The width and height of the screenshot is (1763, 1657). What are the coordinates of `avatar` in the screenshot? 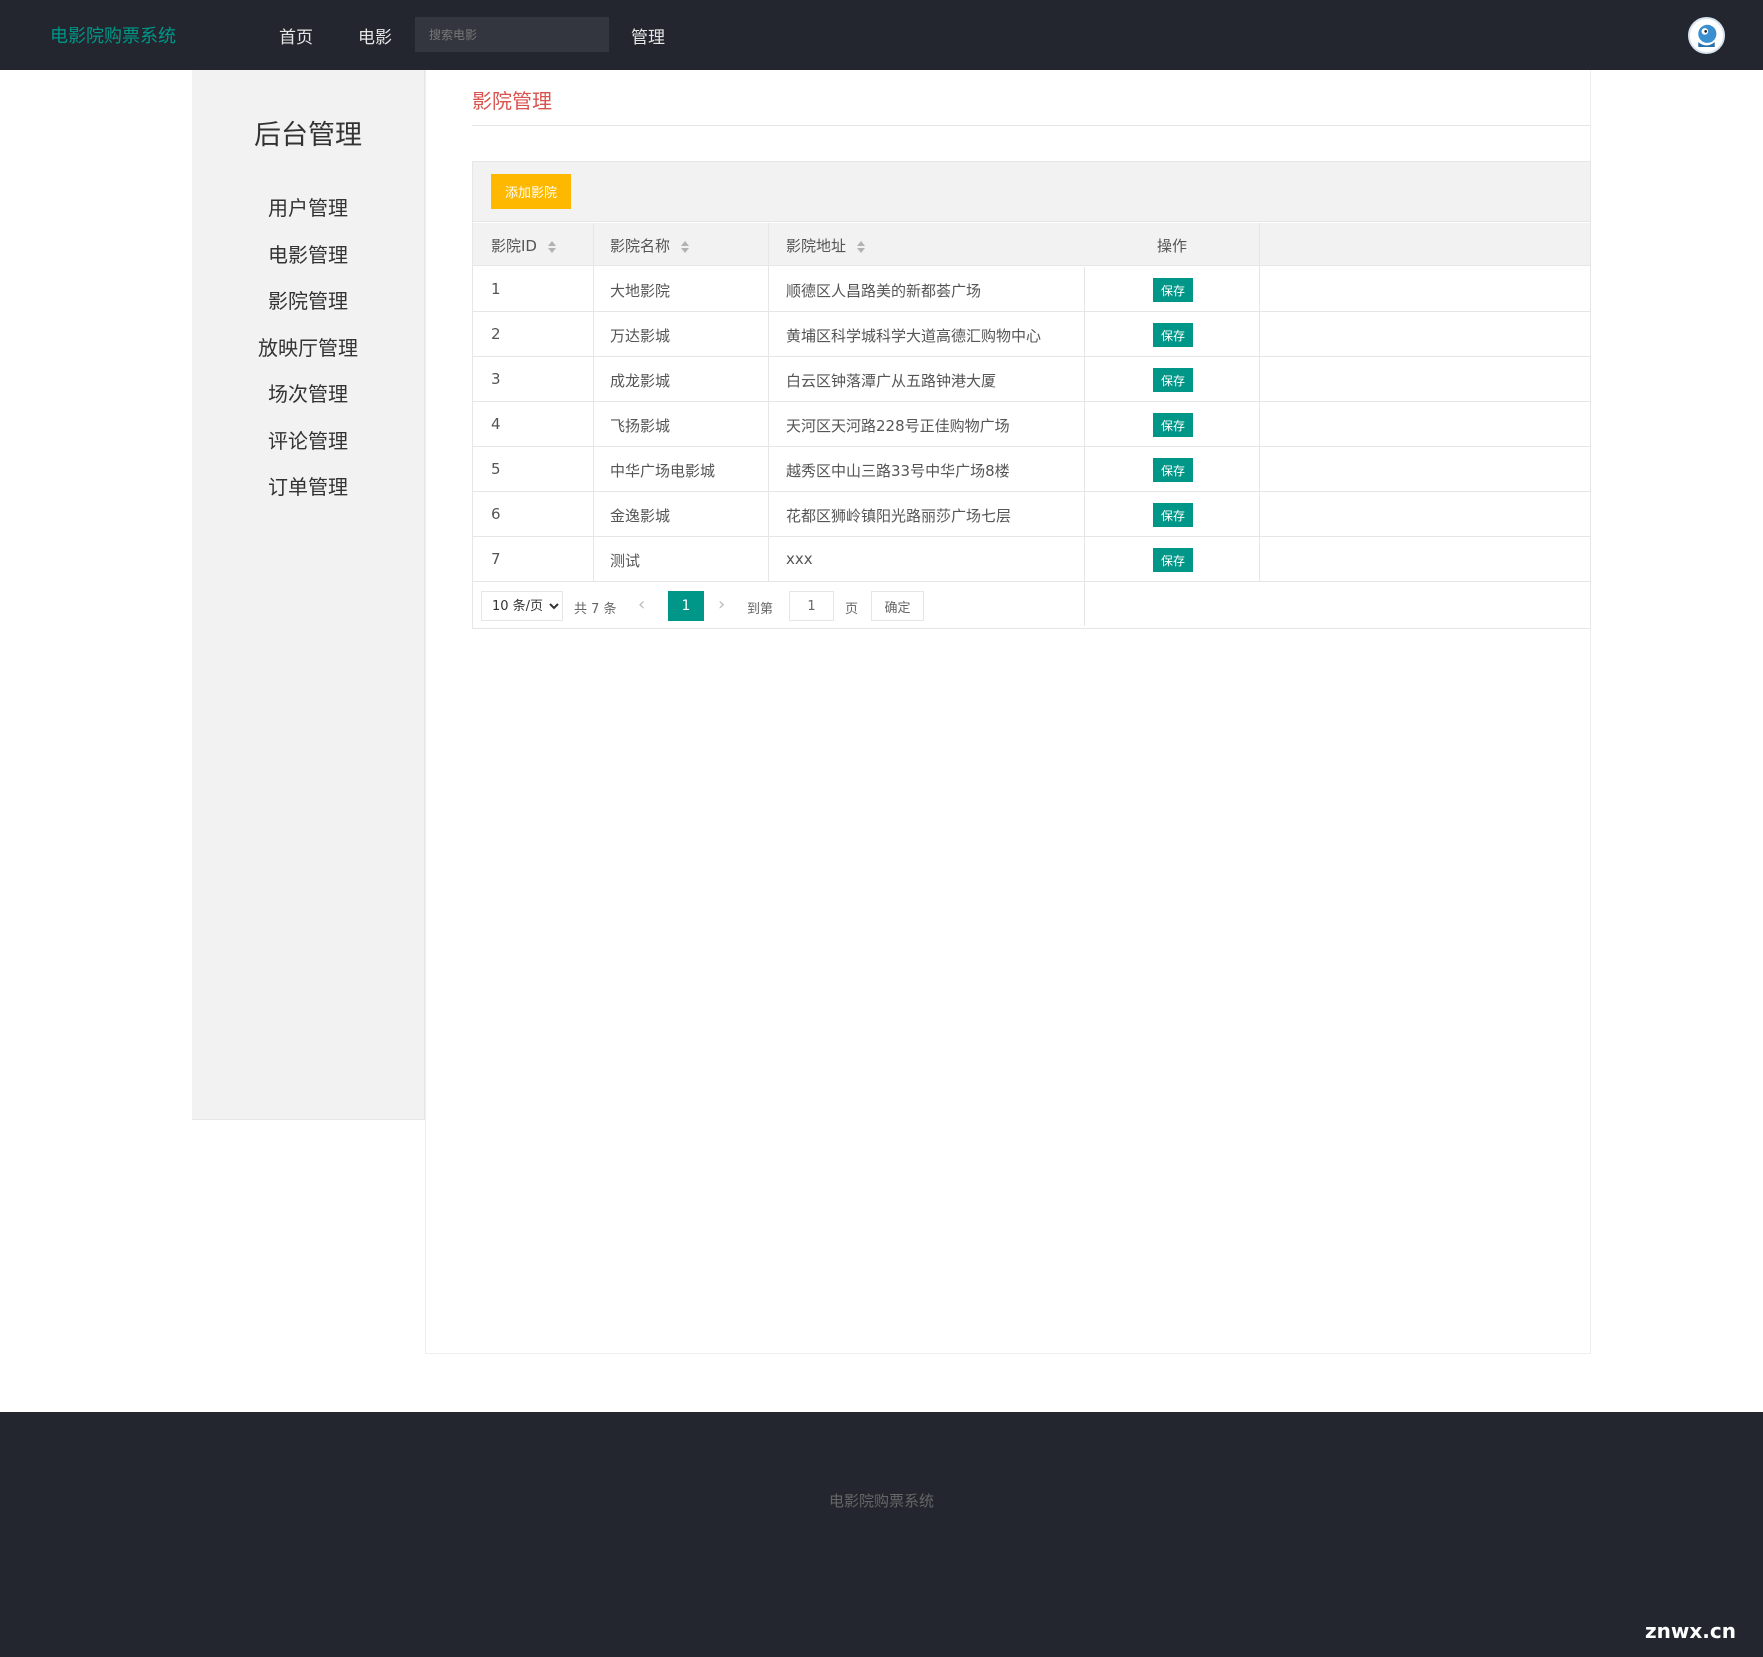 It's located at (1706, 35).